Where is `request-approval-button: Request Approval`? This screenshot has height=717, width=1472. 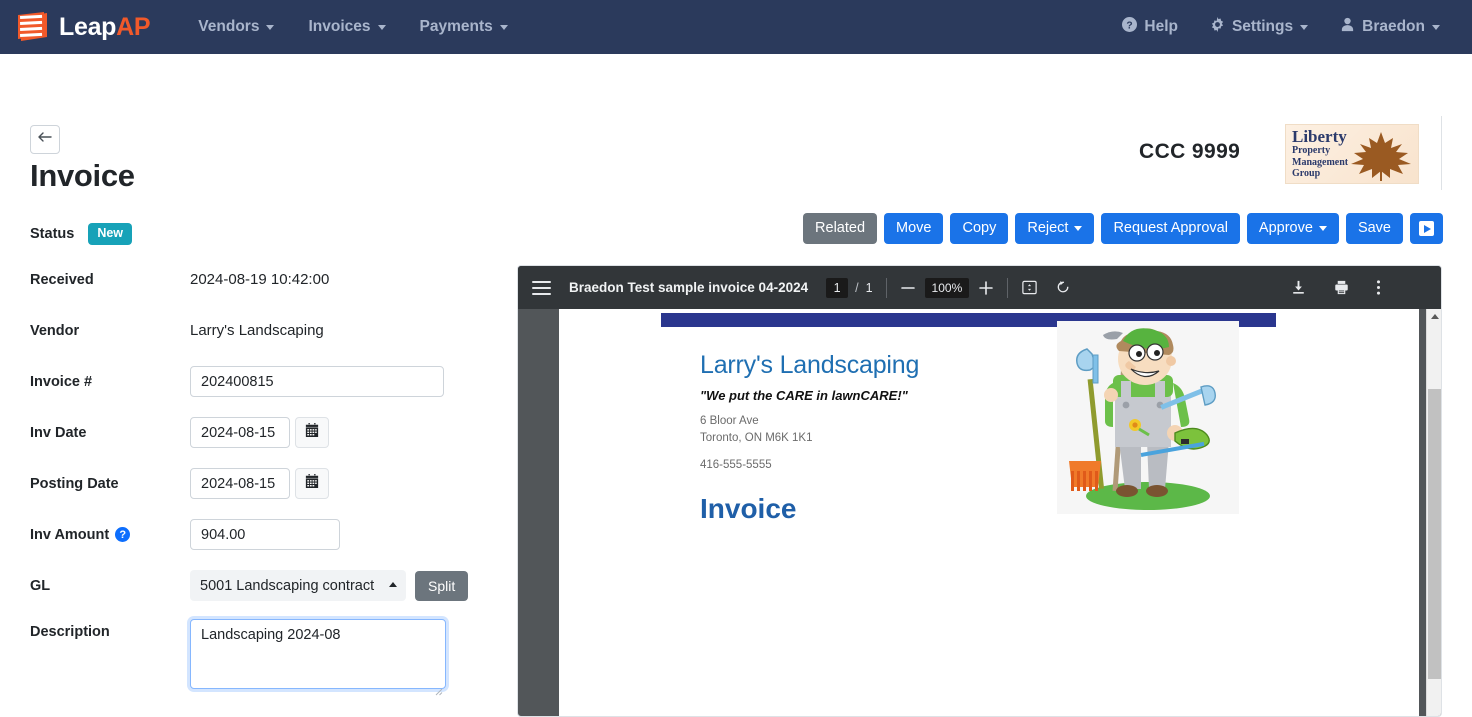 request-approval-button: Request Approval is located at coordinates (1170, 228).